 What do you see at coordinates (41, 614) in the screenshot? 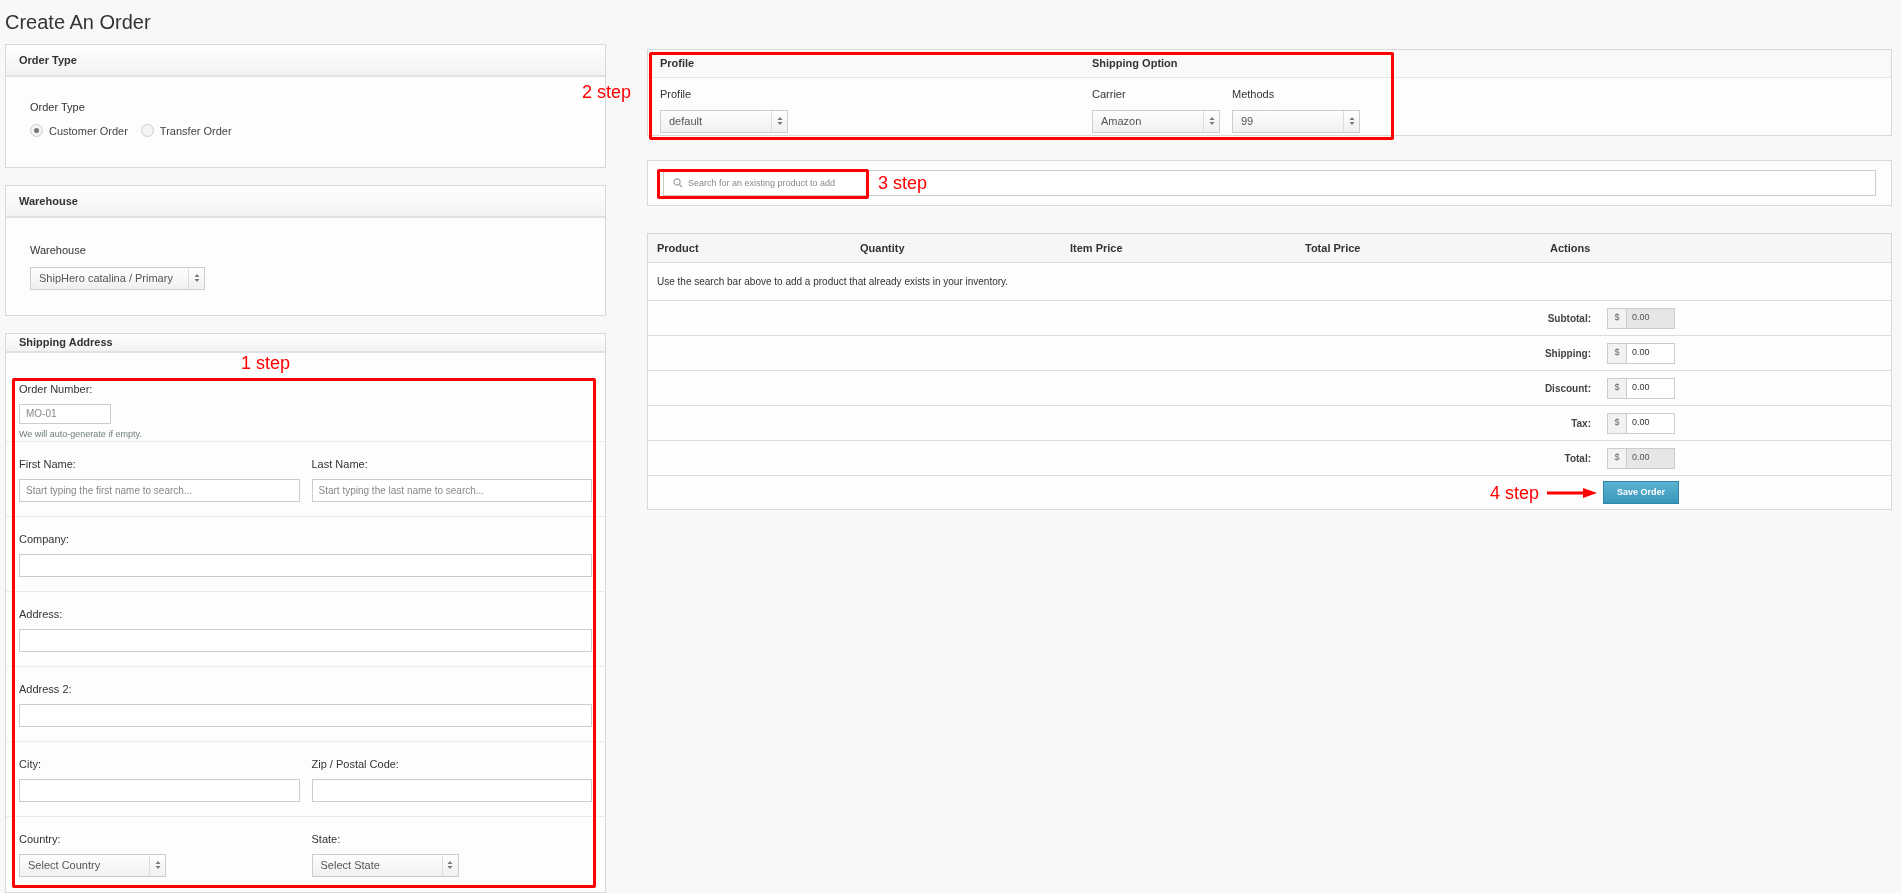
I see `field-label: Address:` at bounding box center [41, 614].